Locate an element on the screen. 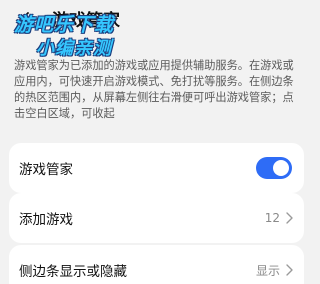 The width and height of the screenshot is (320, 284). toggle-knob is located at coordinates (281, 168).